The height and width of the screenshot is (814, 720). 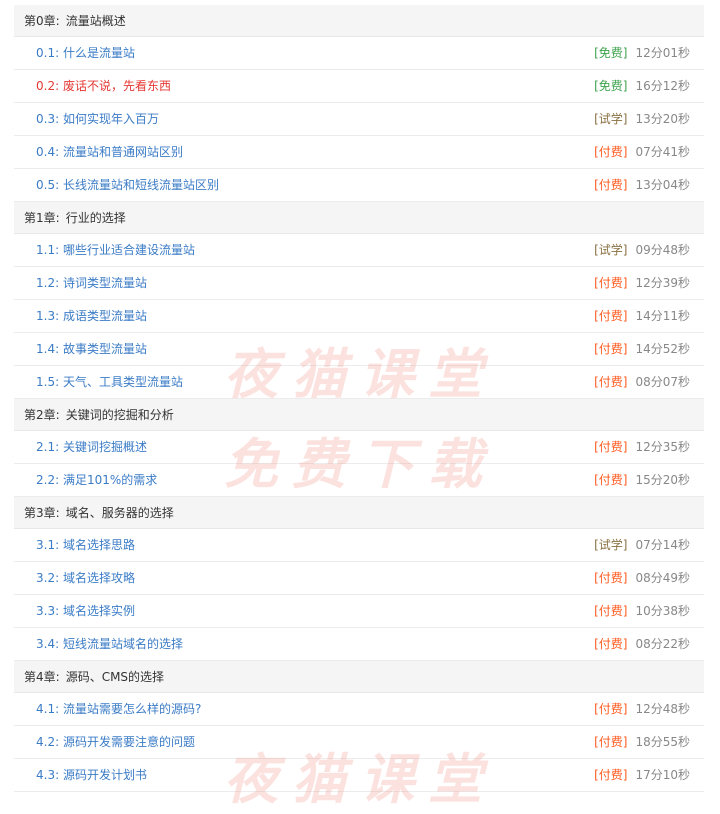 I want to click on chapter-title: 行业的选择, so click(x=95, y=218).